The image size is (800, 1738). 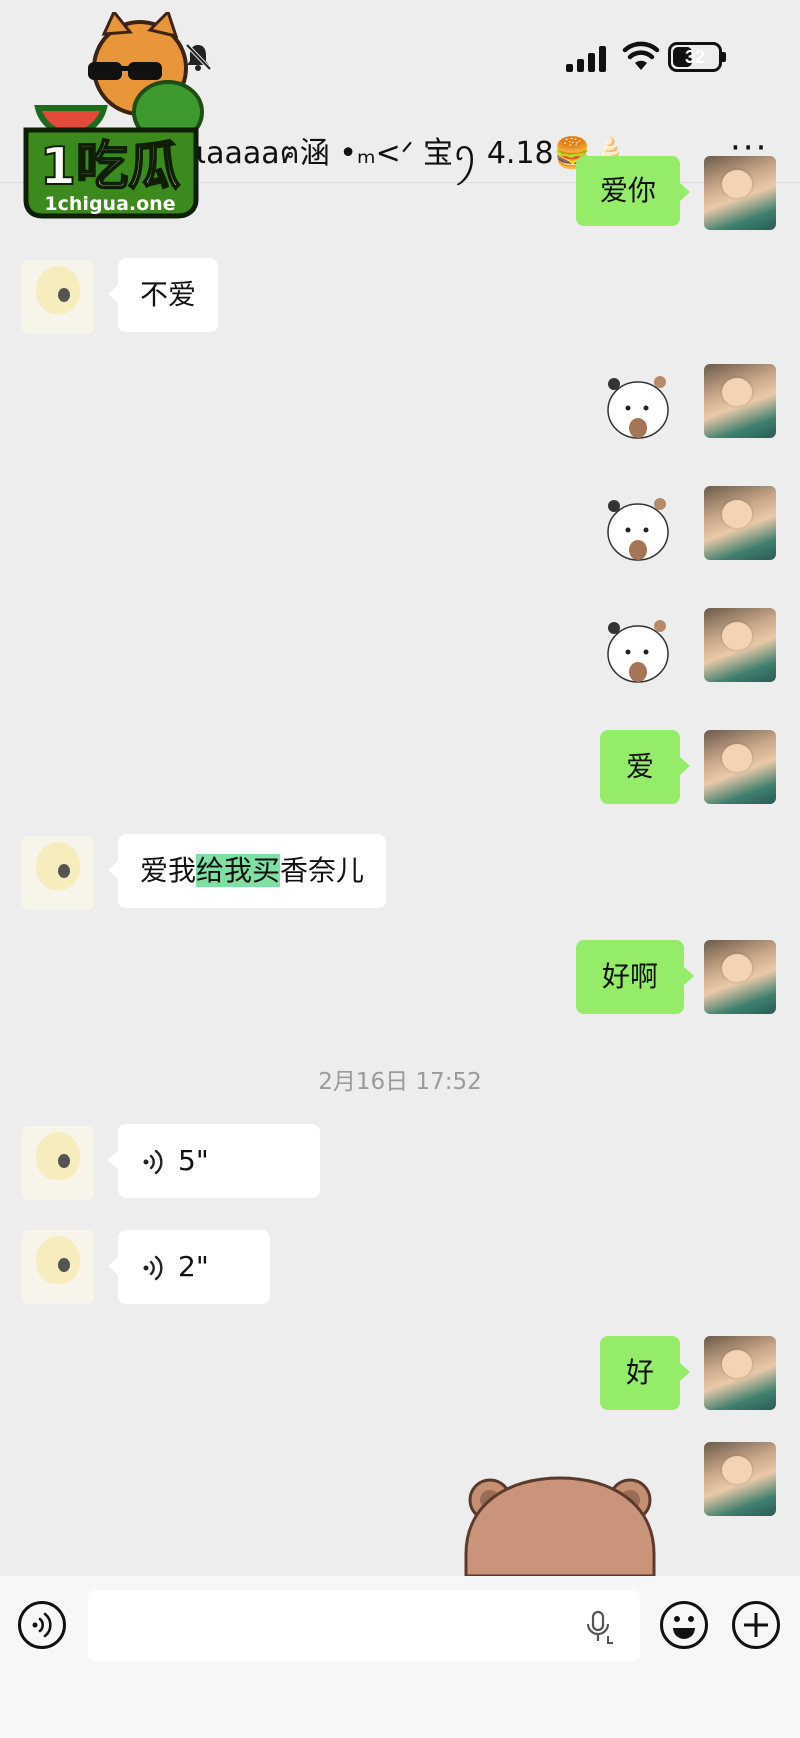 I want to click on voice-mode-icon, so click(x=42, y=1625).